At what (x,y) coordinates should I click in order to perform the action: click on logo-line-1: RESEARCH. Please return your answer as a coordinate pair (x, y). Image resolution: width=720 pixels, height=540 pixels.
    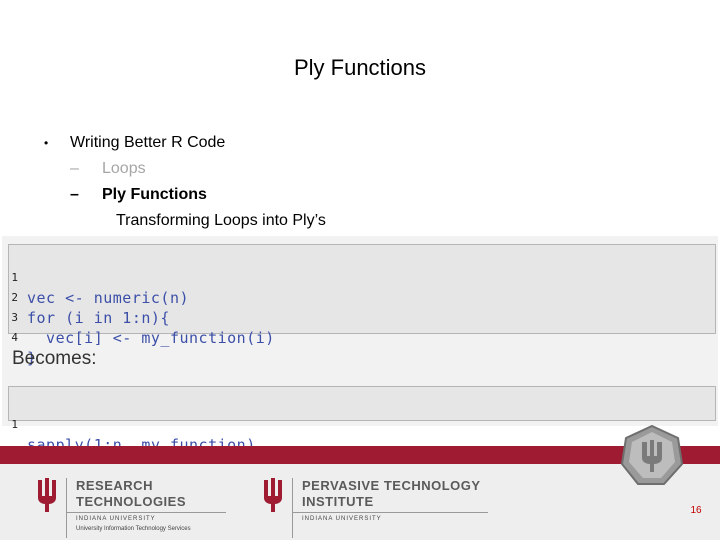
    Looking at the image, I should click on (114, 485).